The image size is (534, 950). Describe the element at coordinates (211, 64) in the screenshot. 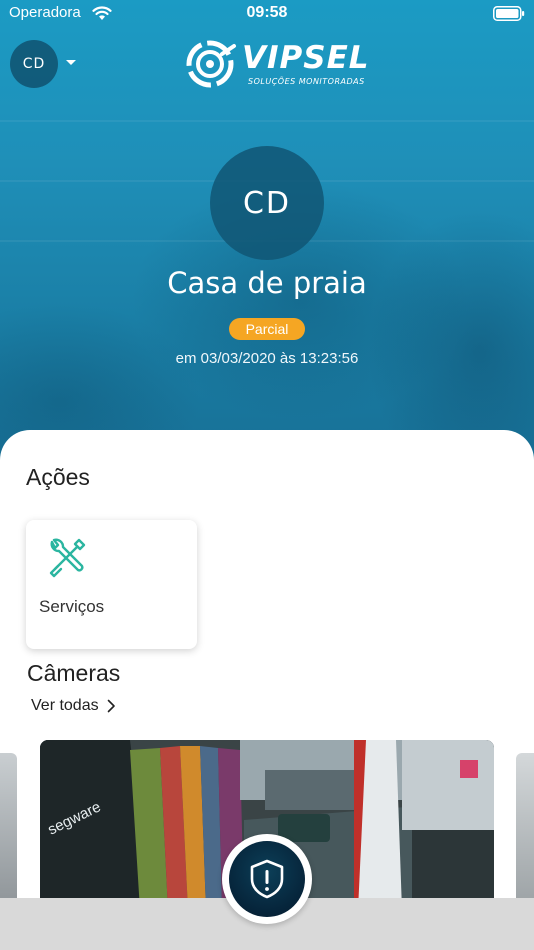

I see `logo-mark-icon` at that location.